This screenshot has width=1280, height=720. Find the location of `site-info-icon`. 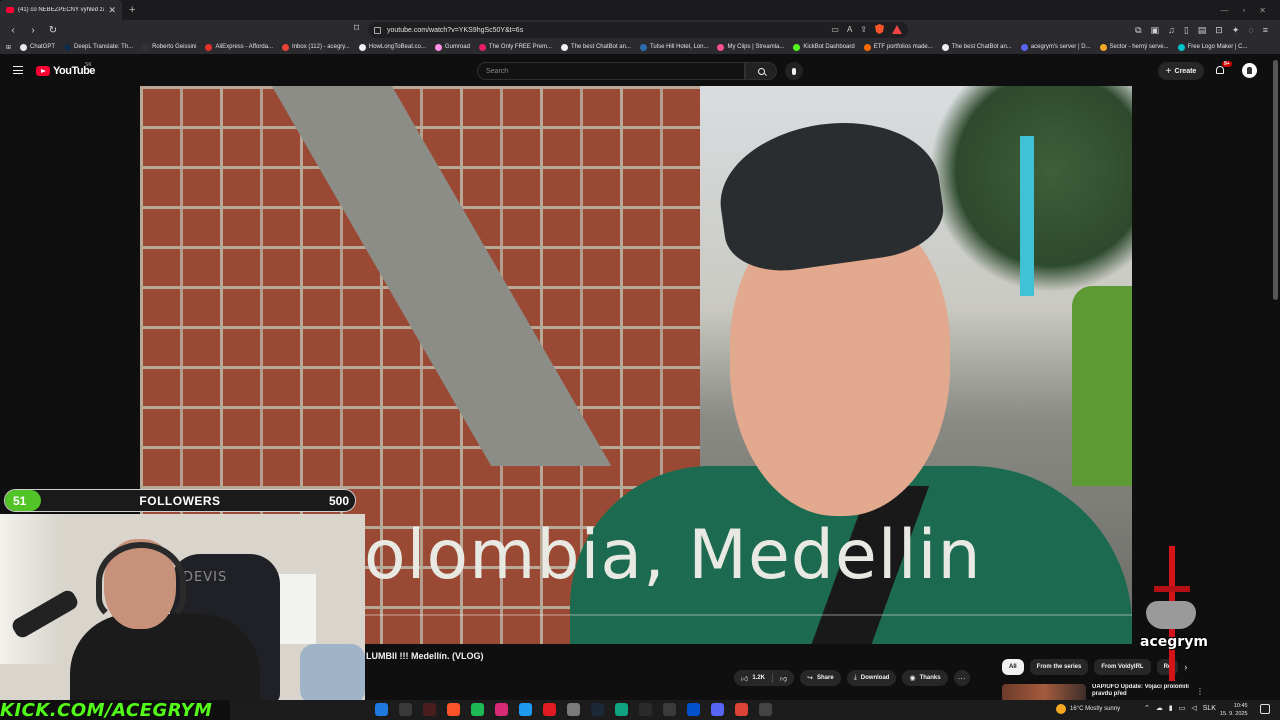

site-info-icon is located at coordinates (377, 30).